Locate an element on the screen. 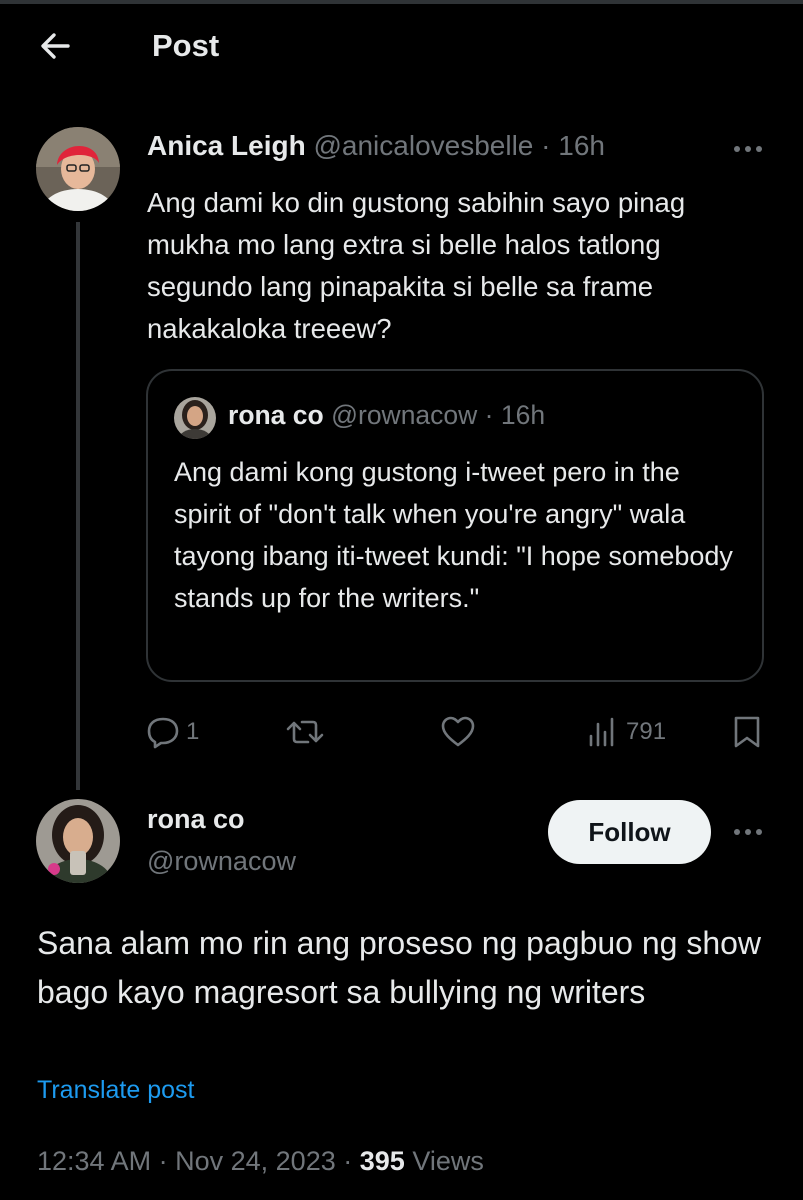 This screenshot has height=1200, width=803. back-arrow-icon is located at coordinates (55, 46).